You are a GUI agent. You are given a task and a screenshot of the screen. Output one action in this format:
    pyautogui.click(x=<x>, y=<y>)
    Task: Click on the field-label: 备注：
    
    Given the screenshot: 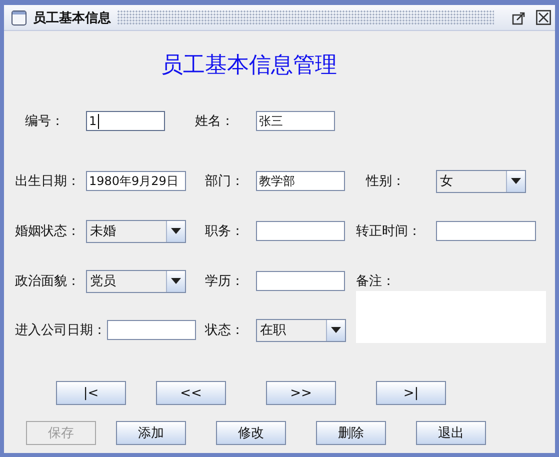 What is the action you would take?
    pyautogui.click(x=375, y=281)
    